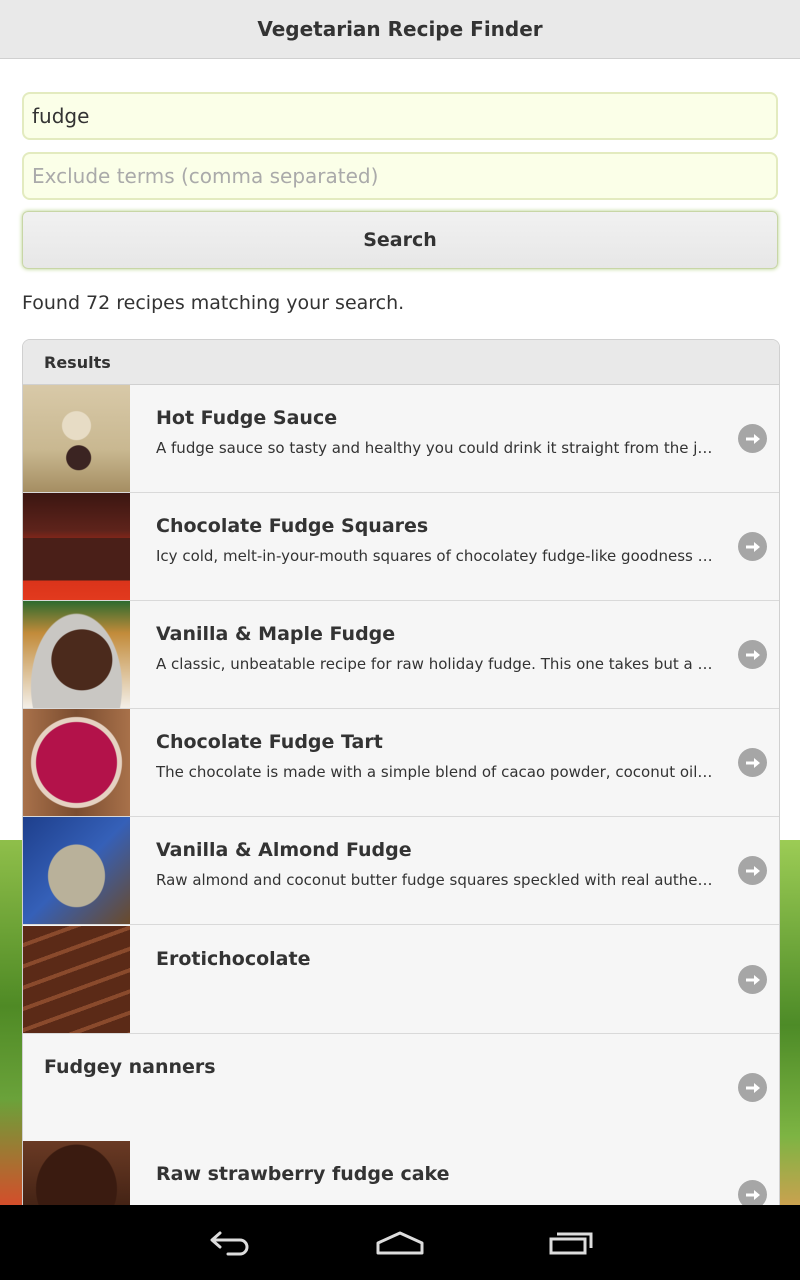  I want to click on results-header: Results, so click(401, 362).